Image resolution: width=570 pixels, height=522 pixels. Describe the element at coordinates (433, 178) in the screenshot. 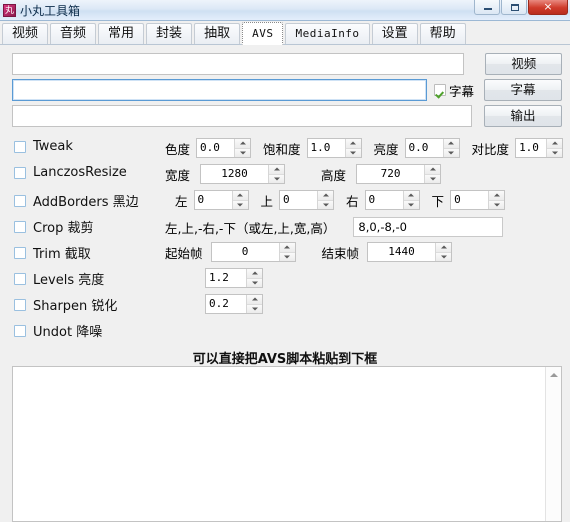

I see `height-decrement-button` at that location.